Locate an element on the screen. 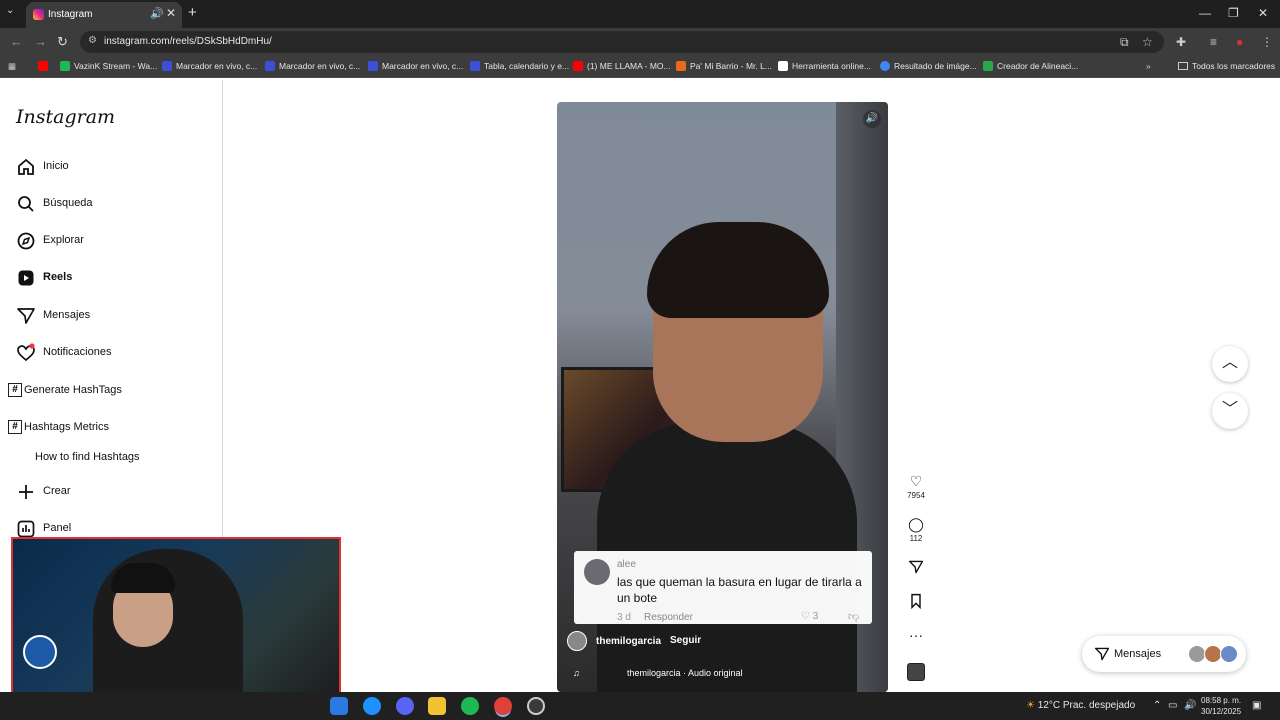 The height and width of the screenshot is (720, 1280). file-explorer-icon is located at coordinates (437, 706).